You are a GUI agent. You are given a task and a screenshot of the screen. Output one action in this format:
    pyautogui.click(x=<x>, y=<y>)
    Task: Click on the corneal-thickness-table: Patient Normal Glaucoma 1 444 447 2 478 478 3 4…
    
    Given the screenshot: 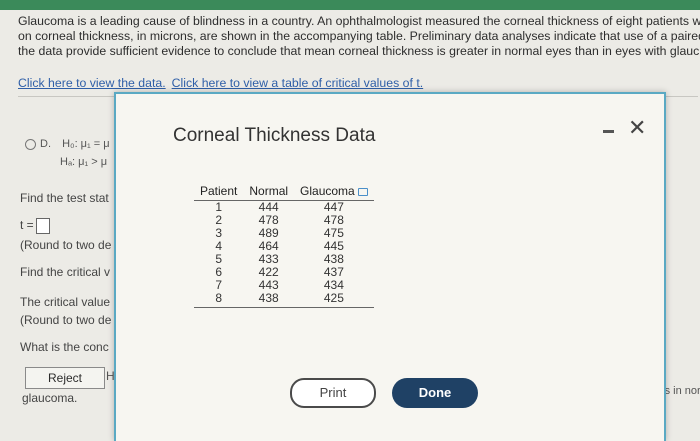 What is the action you would take?
    pyautogui.click(x=284, y=245)
    